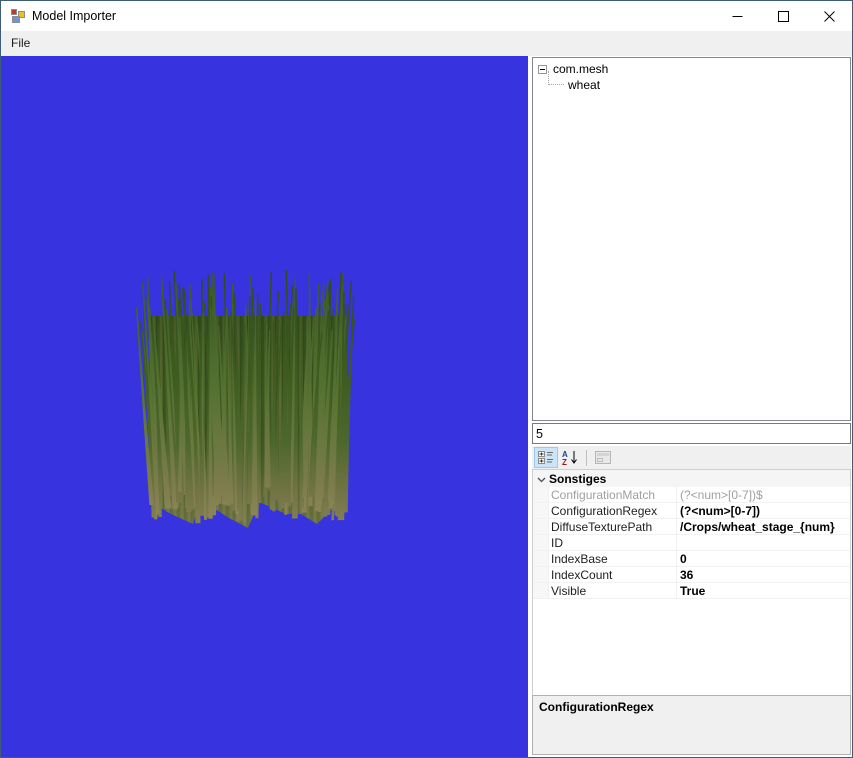  I want to click on window-controls, so click(783, 16).